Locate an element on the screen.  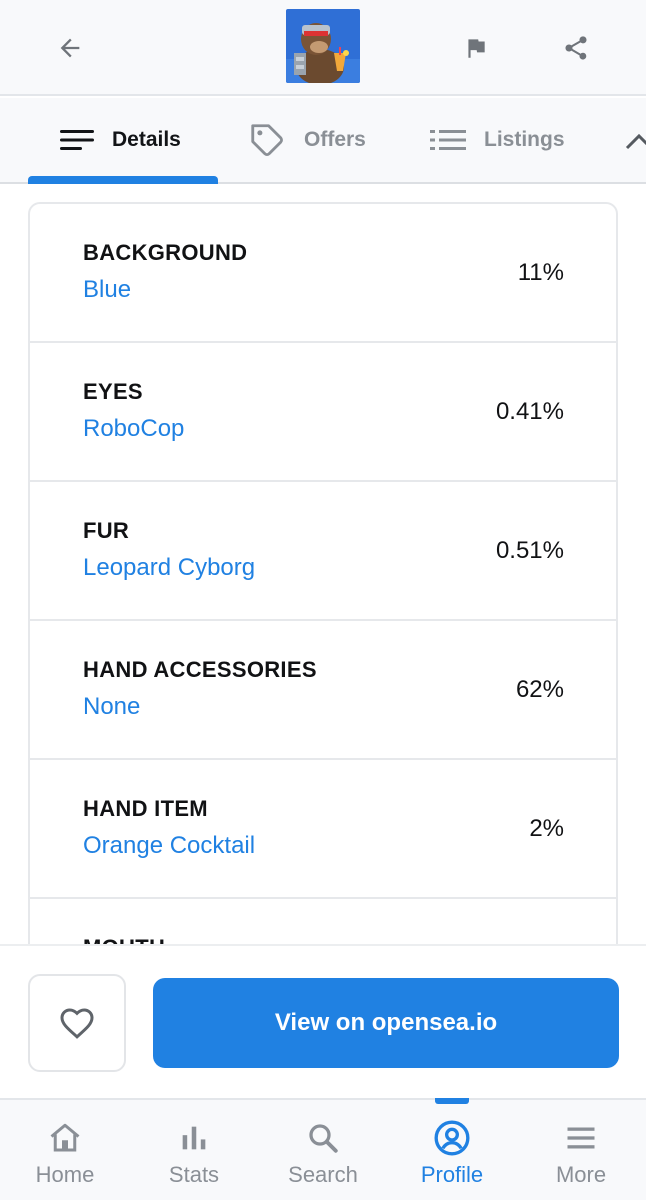
active-tab-indicator is located at coordinates (123, 180).